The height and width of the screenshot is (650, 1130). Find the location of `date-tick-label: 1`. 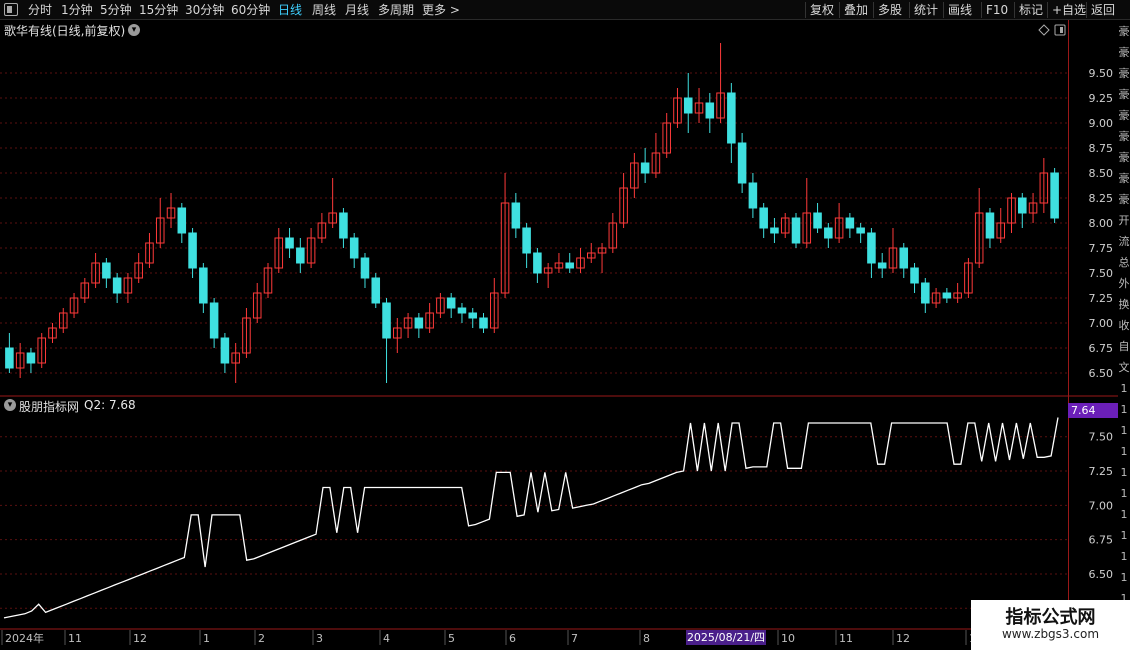

date-tick-label: 1 is located at coordinates (206, 638).